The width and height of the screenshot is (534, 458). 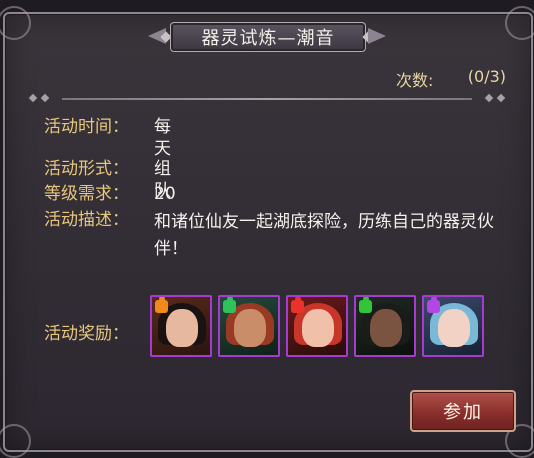 I want to click on dialog-title: 器灵试炼—潮音, so click(x=268, y=37).